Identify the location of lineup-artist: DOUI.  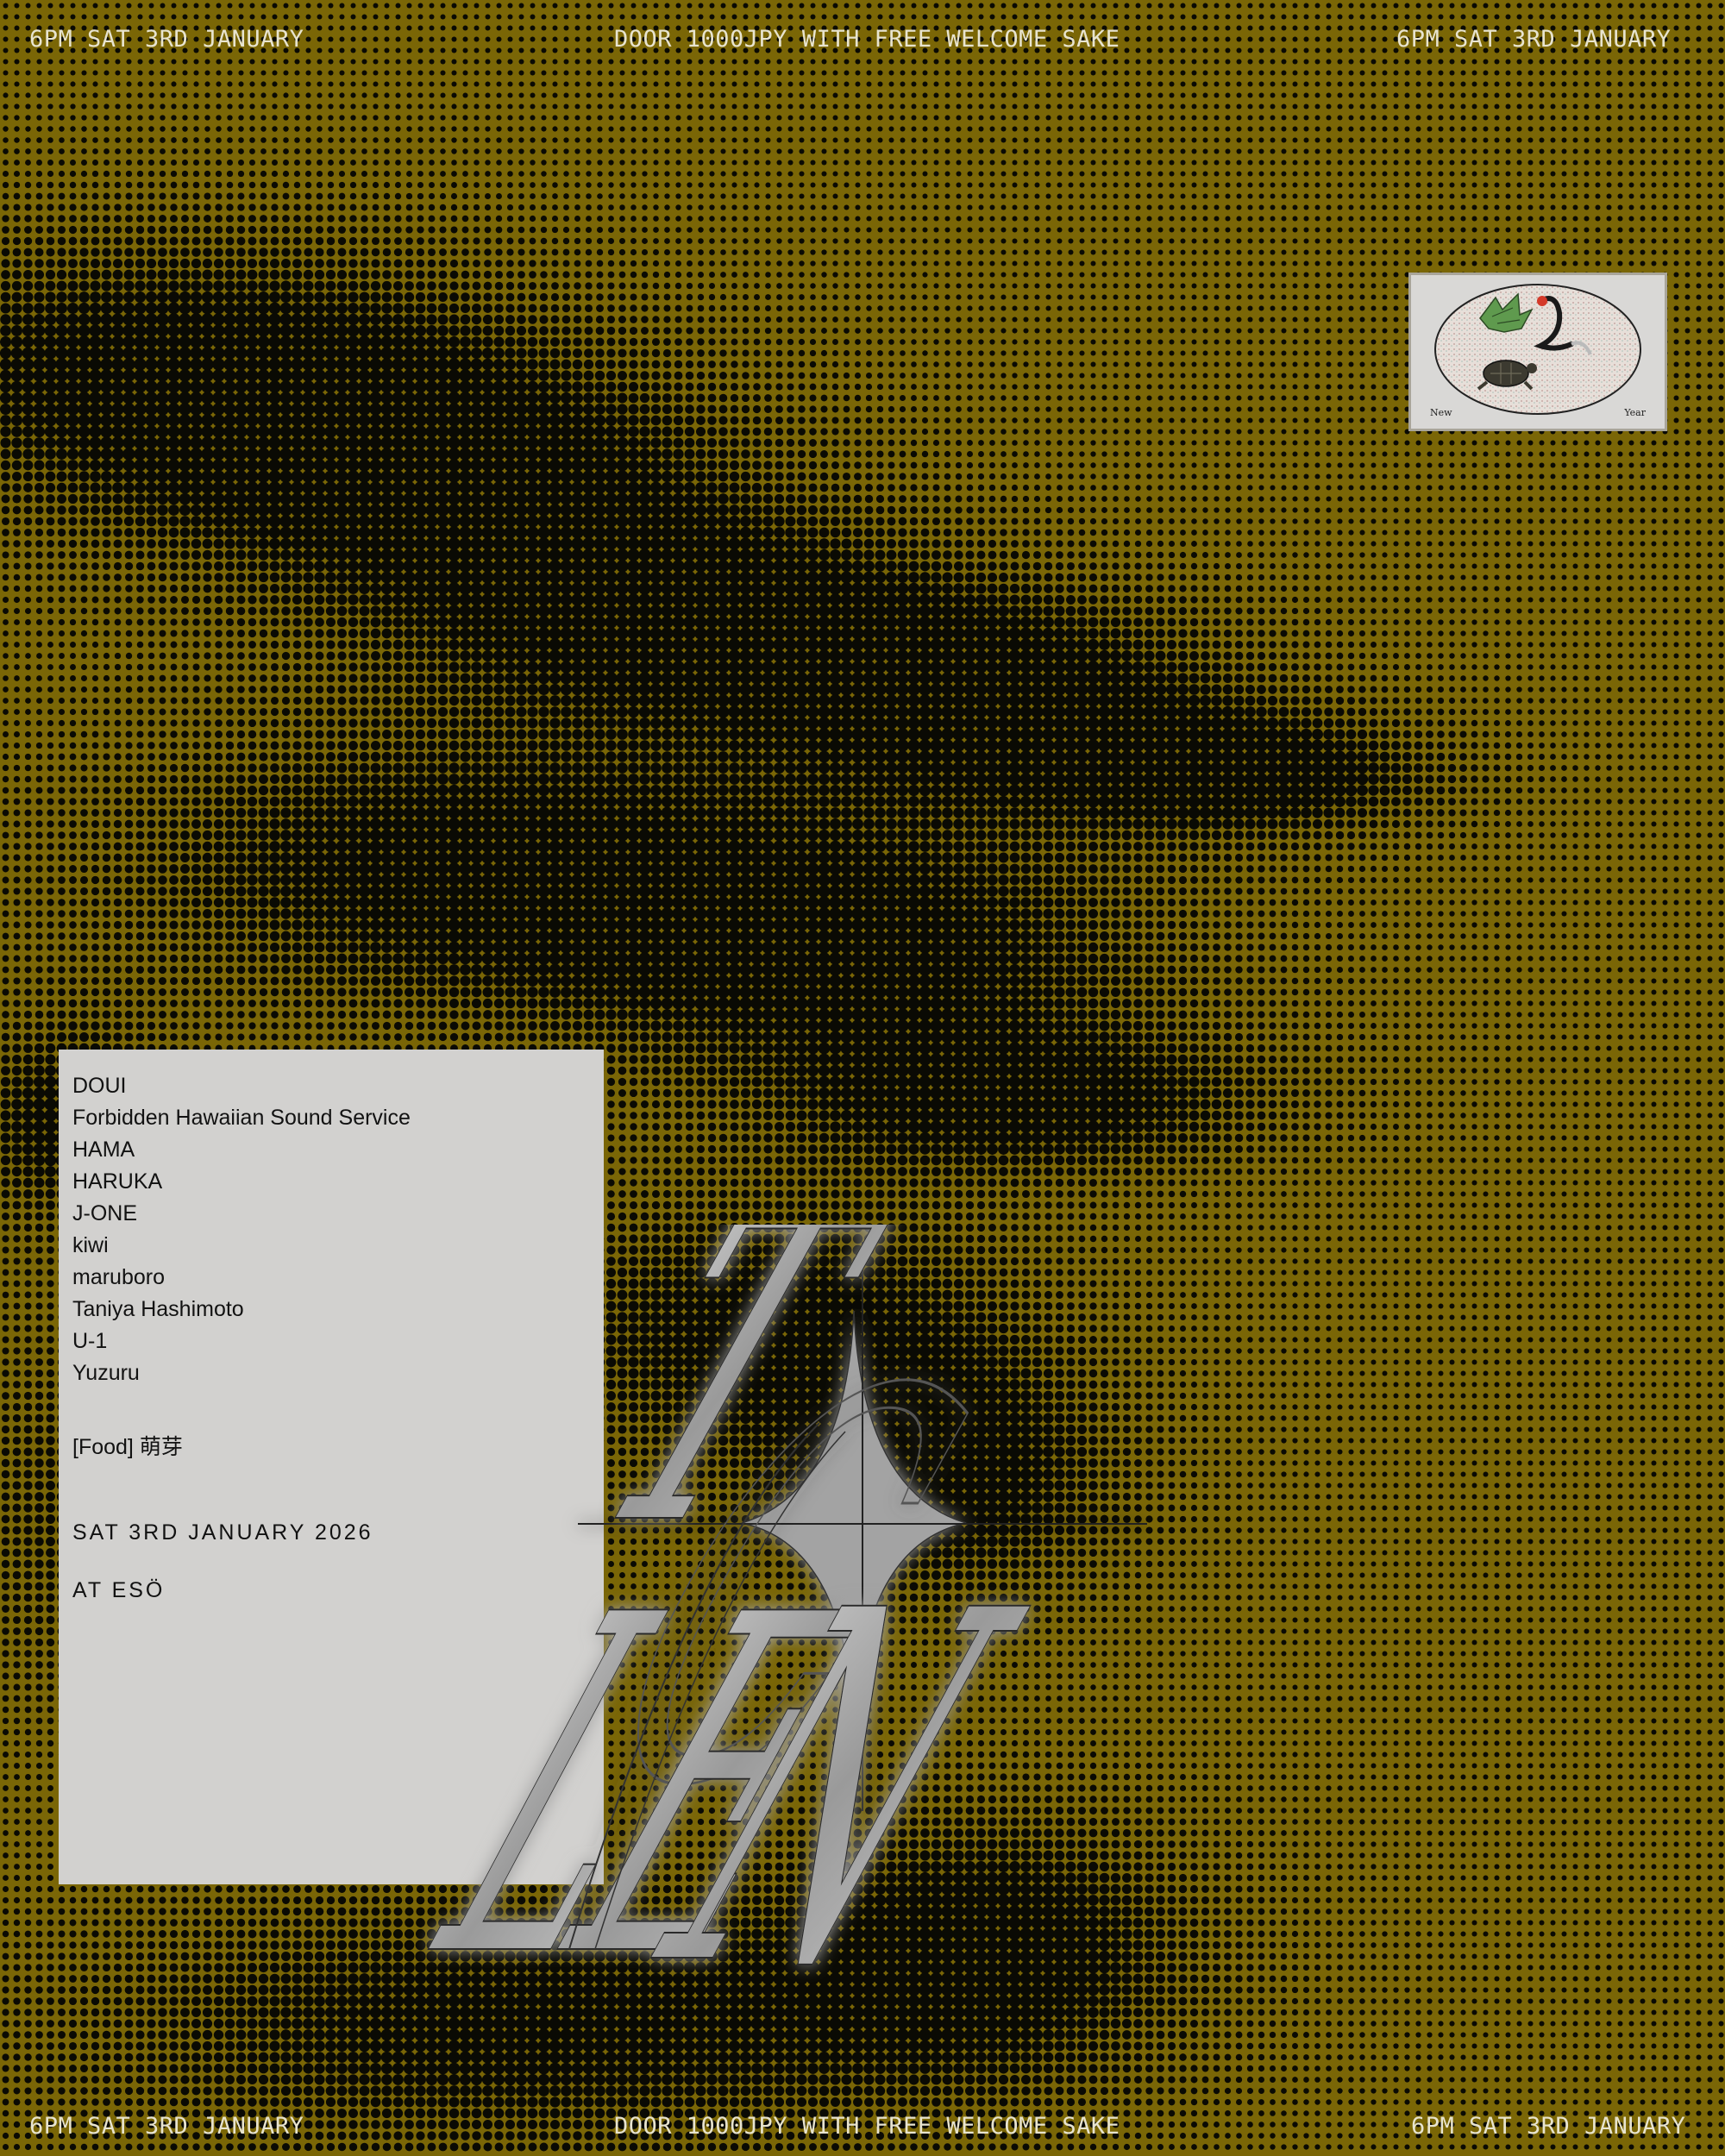
(331, 1086).